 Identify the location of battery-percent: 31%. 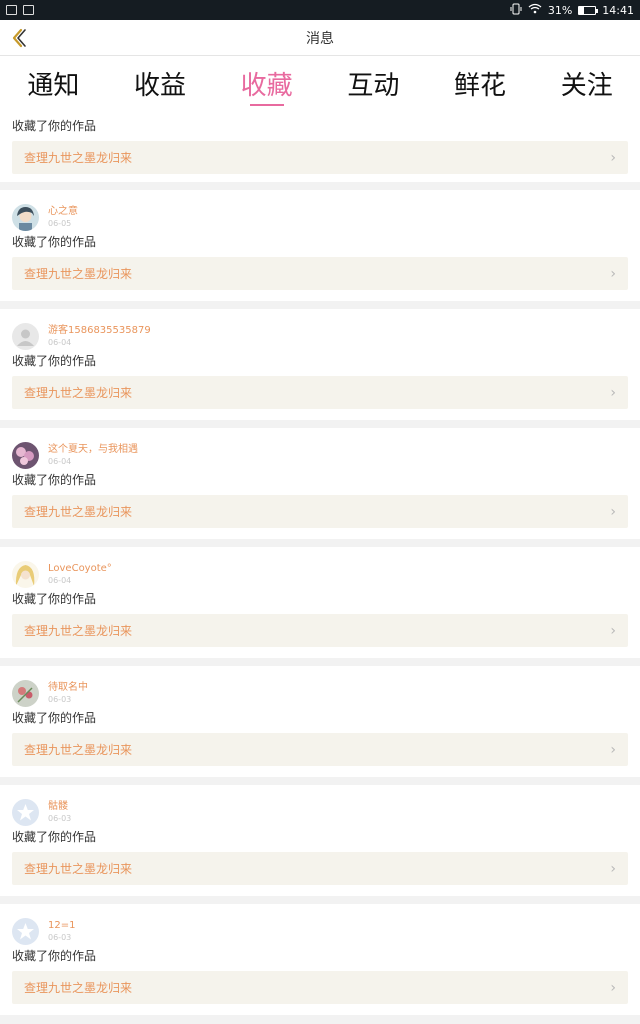
(560, 10).